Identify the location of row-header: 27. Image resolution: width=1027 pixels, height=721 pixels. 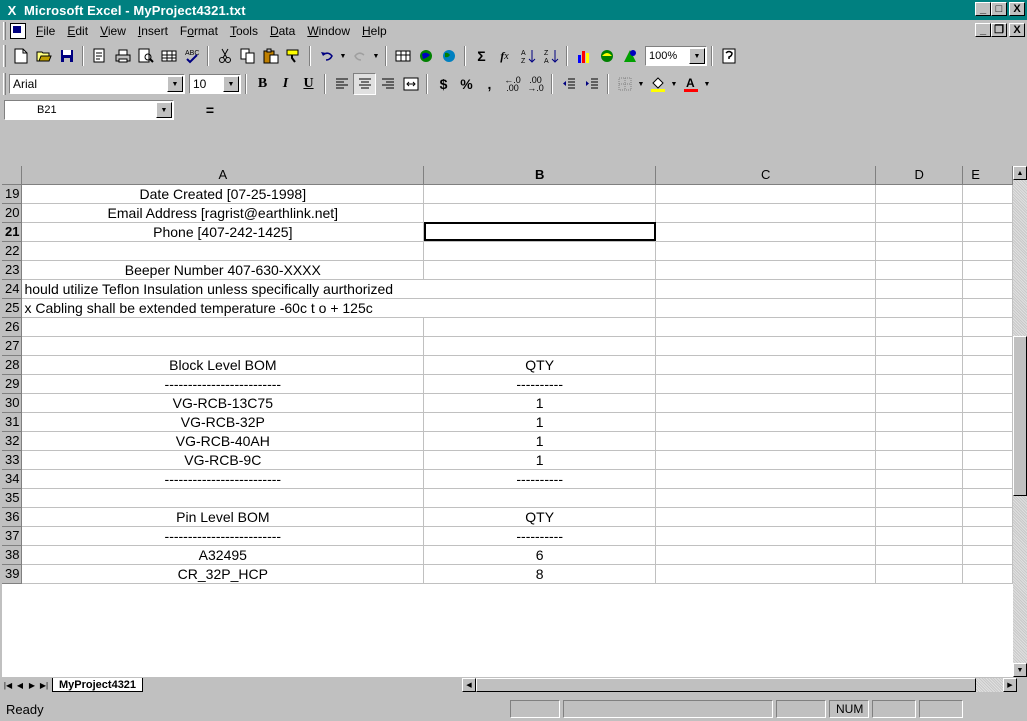
(12, 346).